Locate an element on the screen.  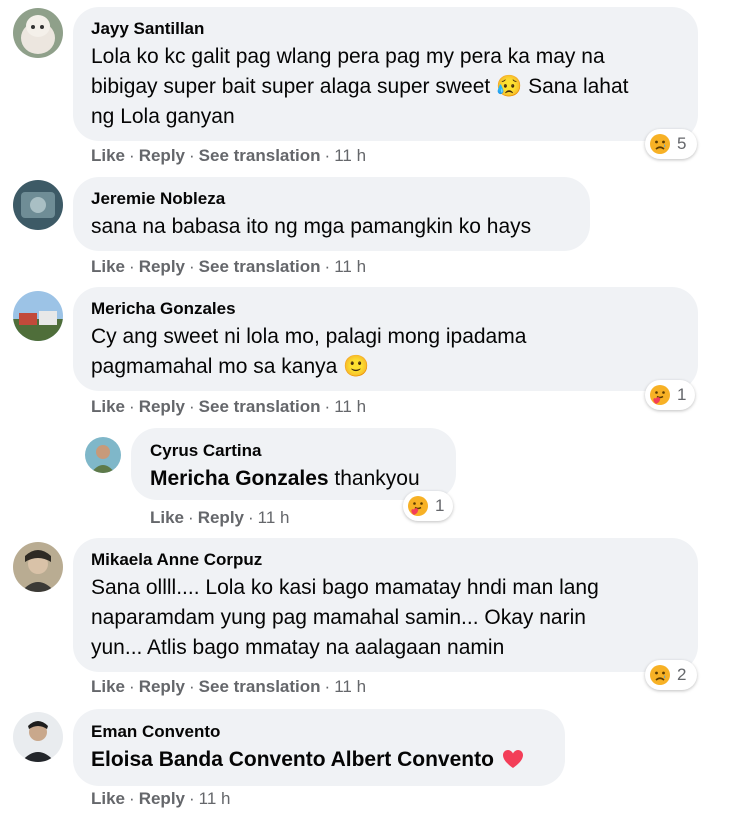
comment-author: Cyrus Cartina is located at coordinates (205, 451).